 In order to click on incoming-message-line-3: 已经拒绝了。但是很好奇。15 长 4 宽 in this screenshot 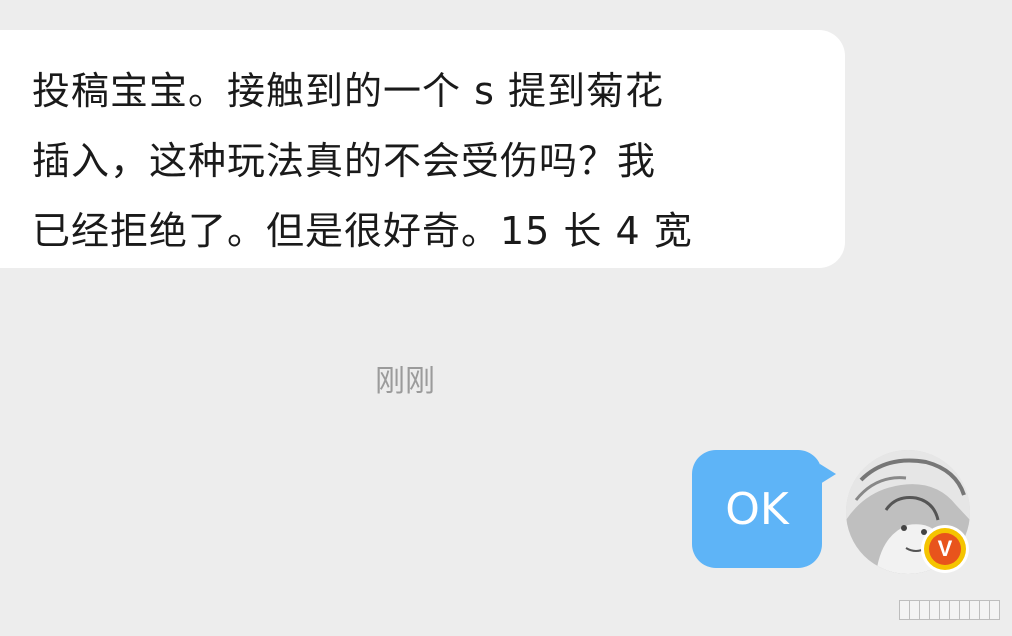, I will do `click(362, 231)`.